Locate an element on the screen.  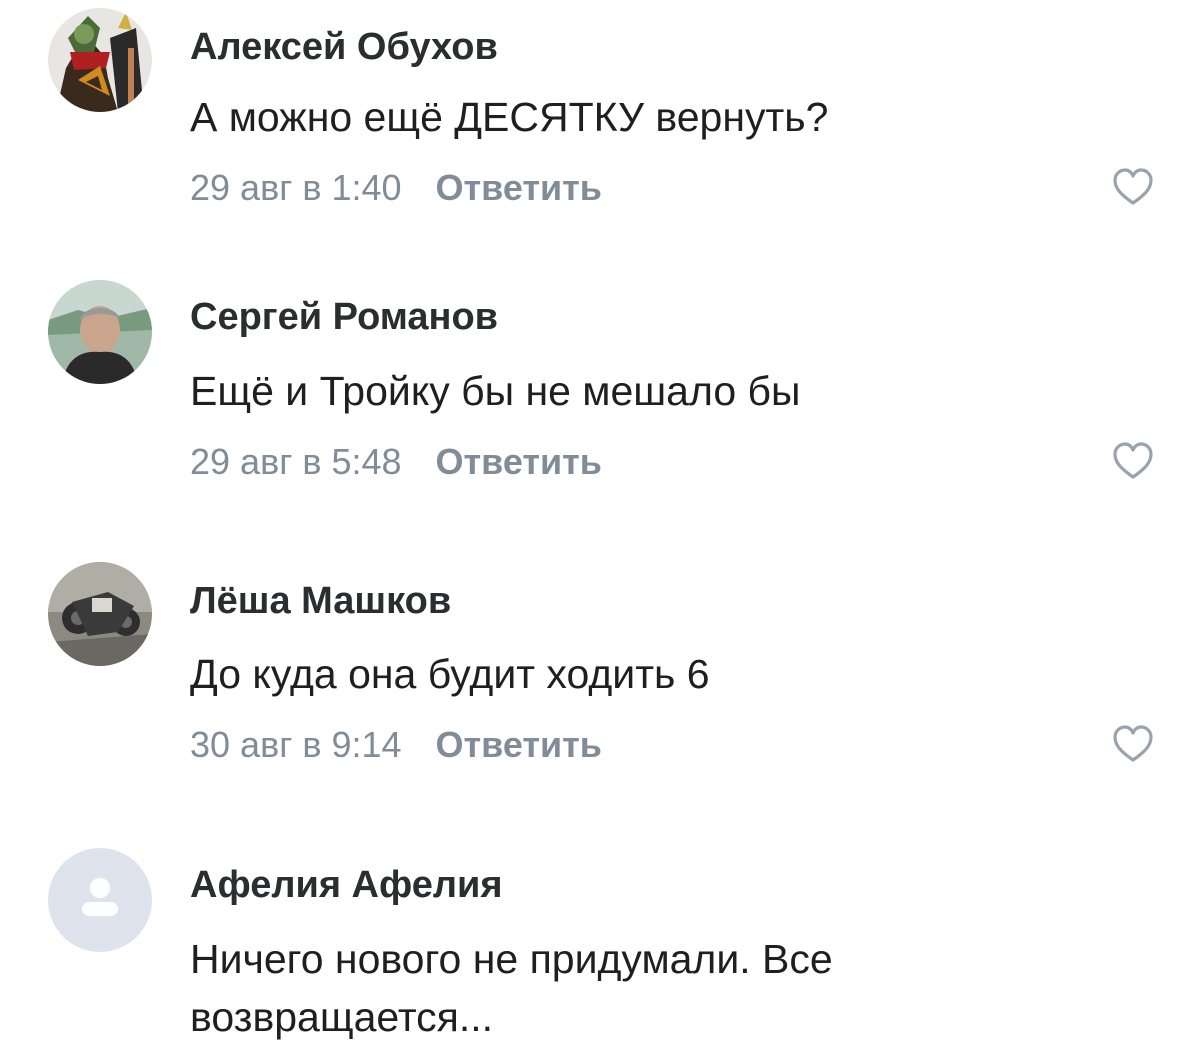
comment-meta: 29 авг в 5:48 Ответить is located at coordinates (396, 462).